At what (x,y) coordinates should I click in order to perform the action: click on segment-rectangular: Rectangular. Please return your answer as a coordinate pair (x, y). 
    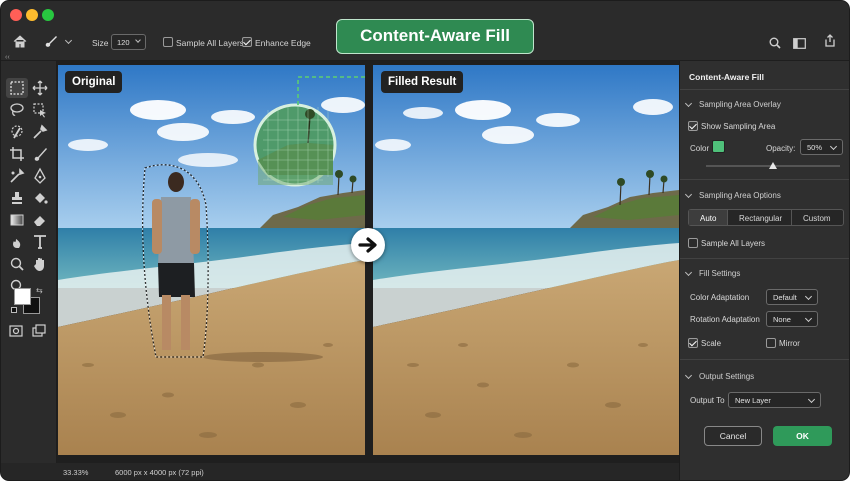
    Looking at the image, I should click on (760, 217).